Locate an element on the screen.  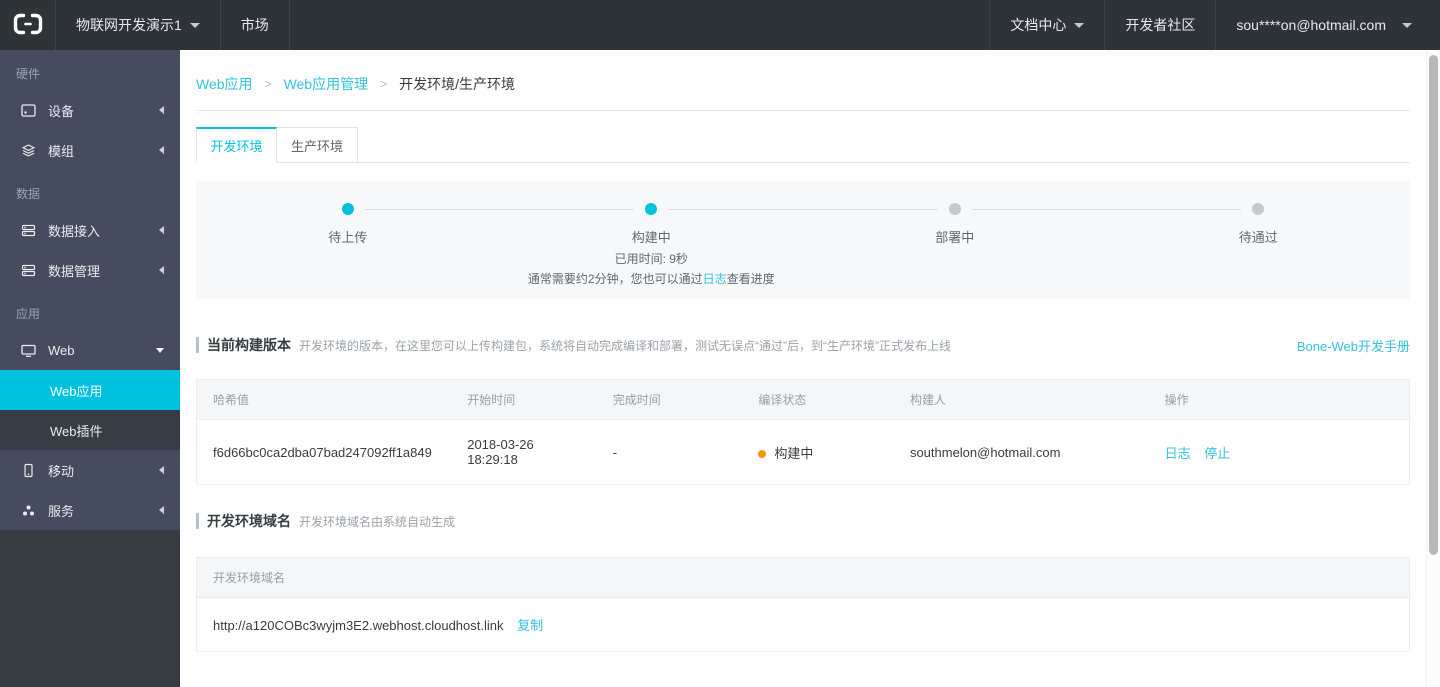
env-tabs: 开发环境 生产环境 is located at coordinates (803, 145).